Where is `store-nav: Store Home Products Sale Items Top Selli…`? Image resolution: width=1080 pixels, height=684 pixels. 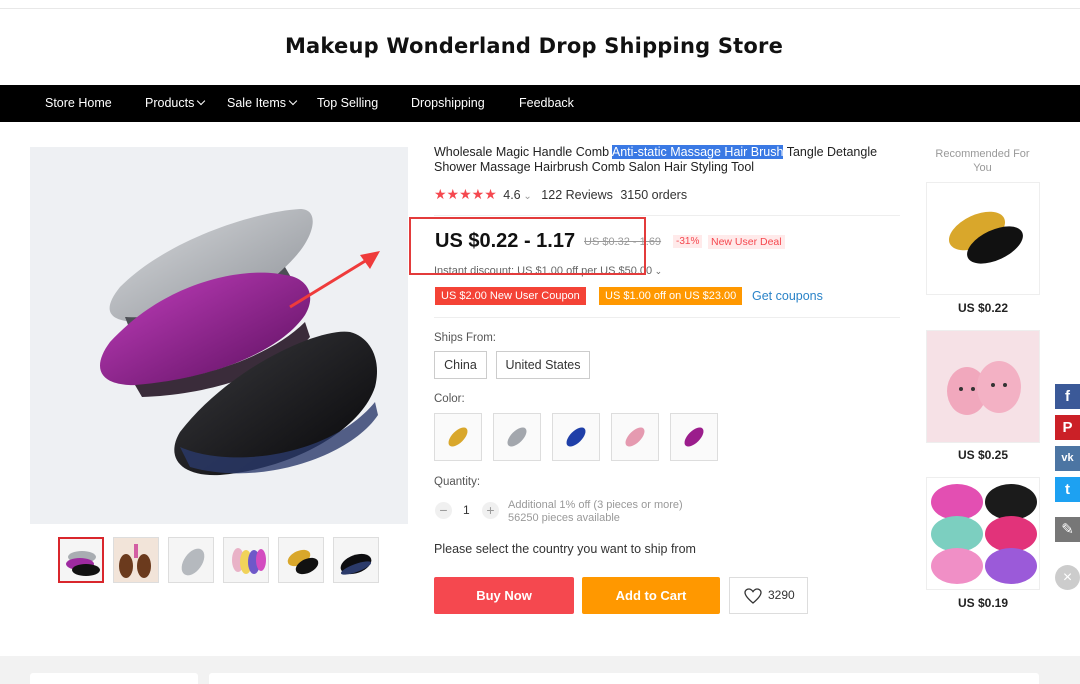
store-nav: Store Home Products Sale Items Top Selli… is located at coordinates (540, 103).